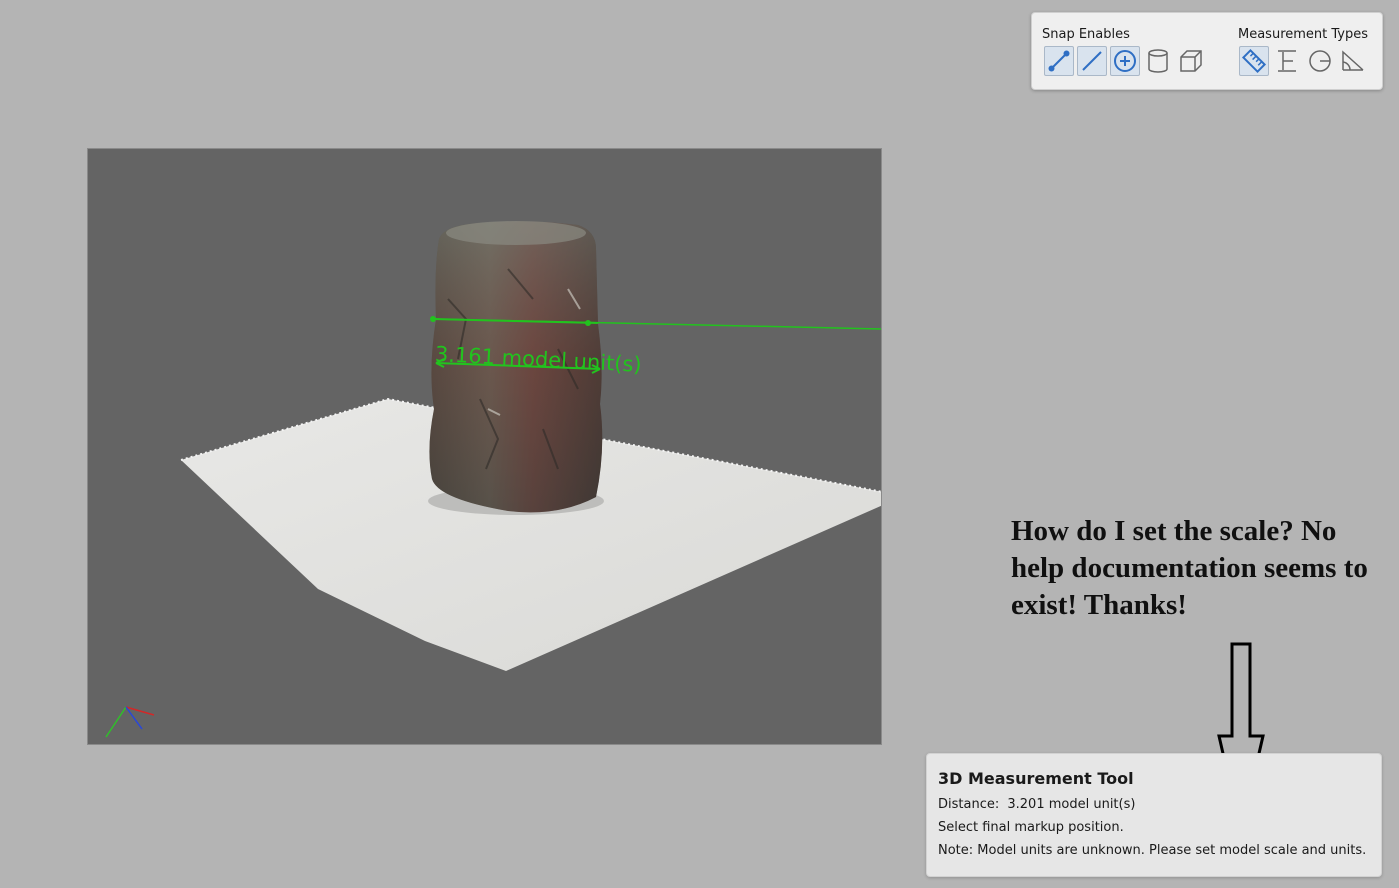 The height and width of the screenshot is (888, 1399). I want to click on measurement-toolbar: Snap Enables Measurement Types, so click(1207, 51).